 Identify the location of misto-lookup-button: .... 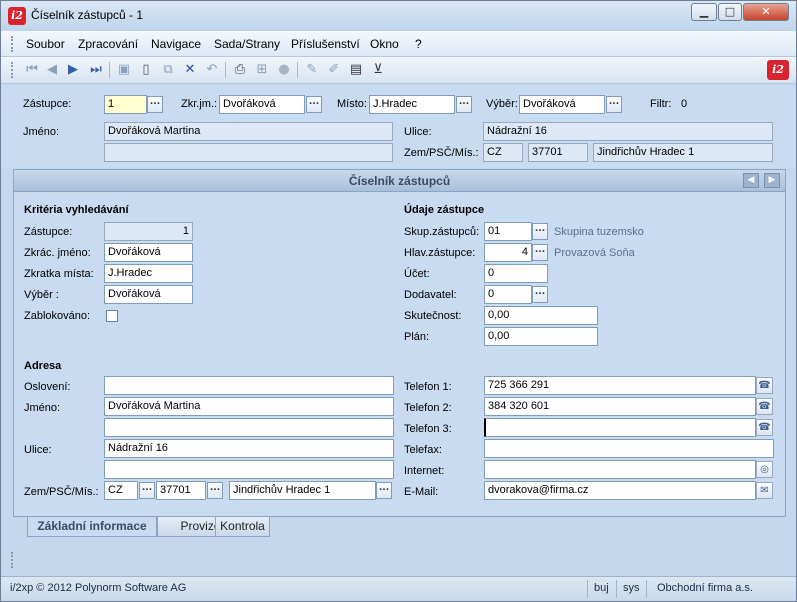
(464, 104).